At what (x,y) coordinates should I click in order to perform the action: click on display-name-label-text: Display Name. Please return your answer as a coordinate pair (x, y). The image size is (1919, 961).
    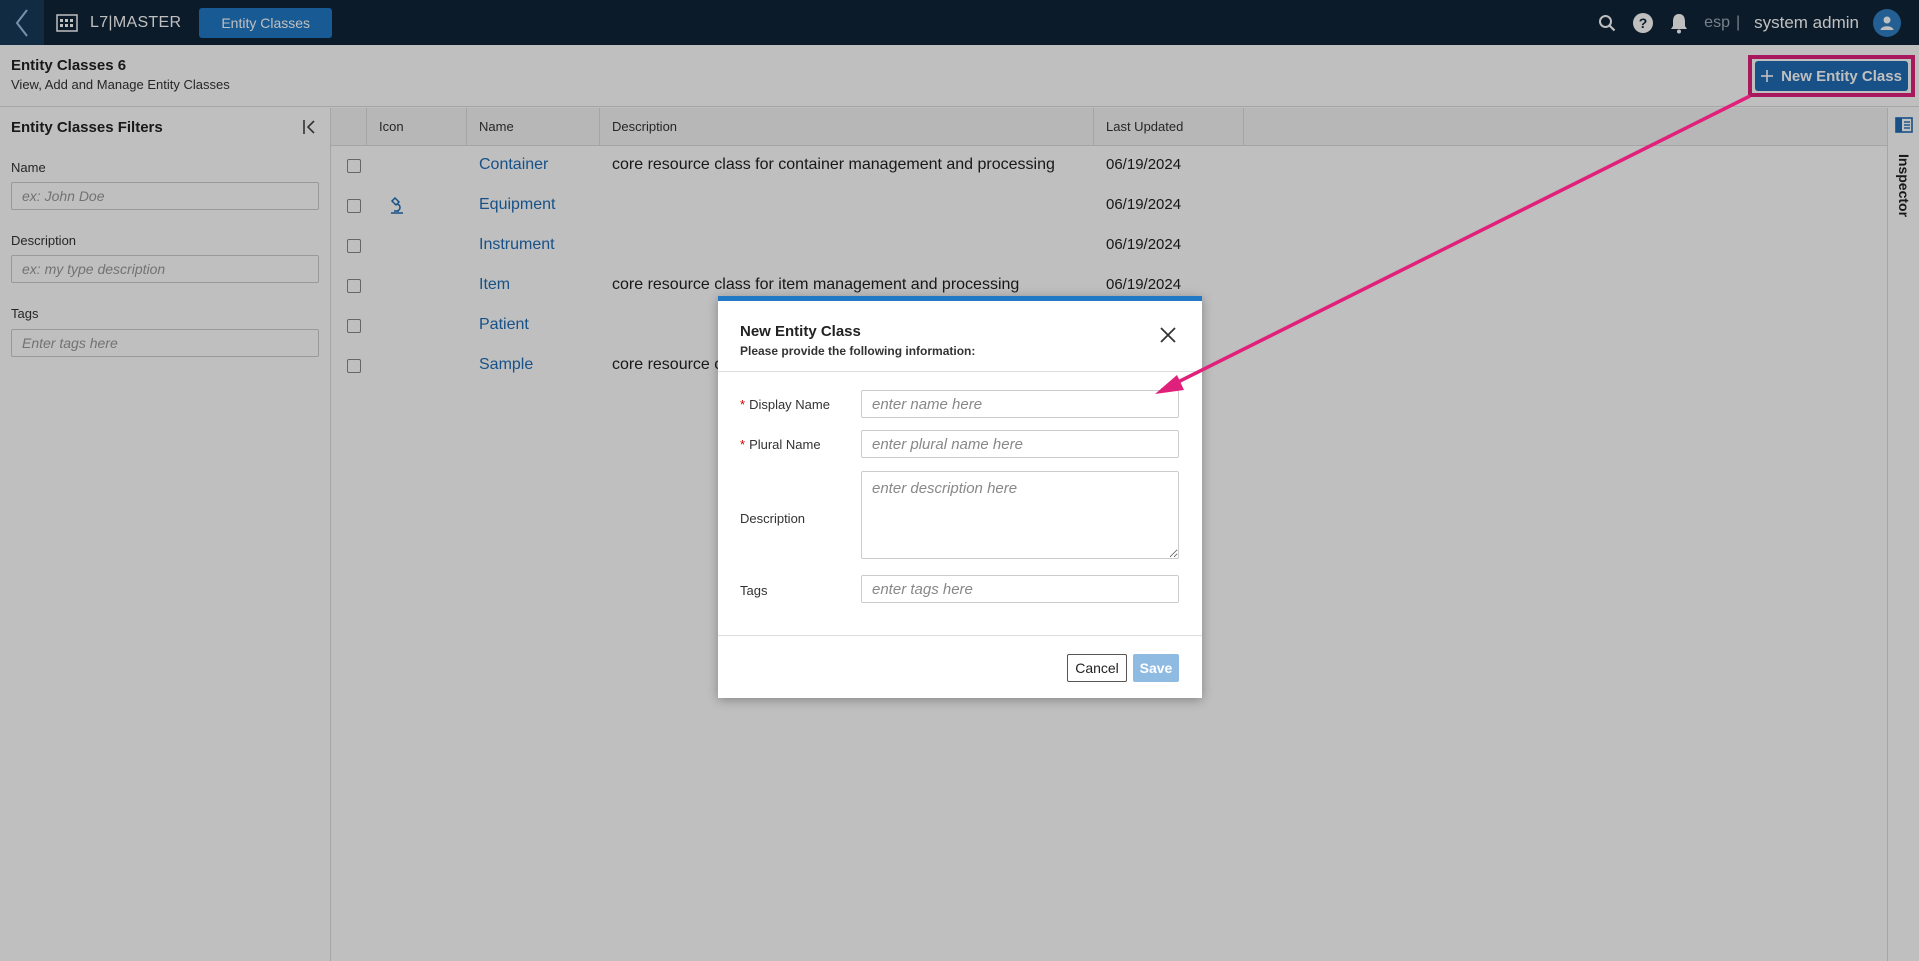
    Looking at the image, I should click on (789, 404).